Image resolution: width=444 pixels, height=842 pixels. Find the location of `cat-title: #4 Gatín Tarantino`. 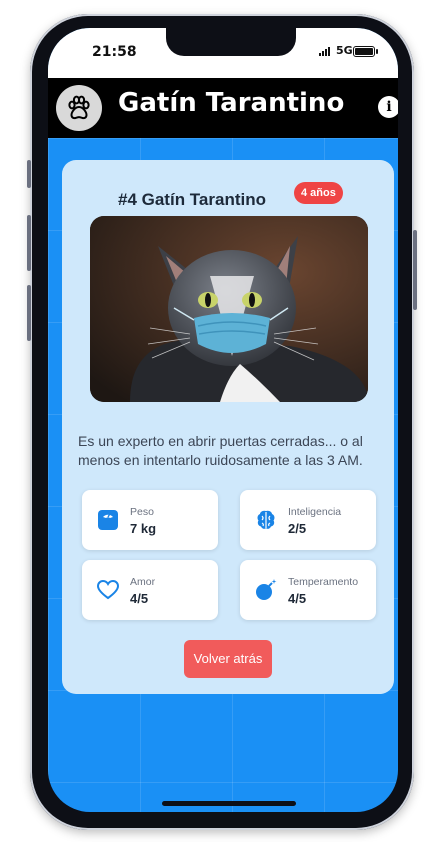

cat-title: #4 Gatín Tarantino is located at coordinates (192, 199).